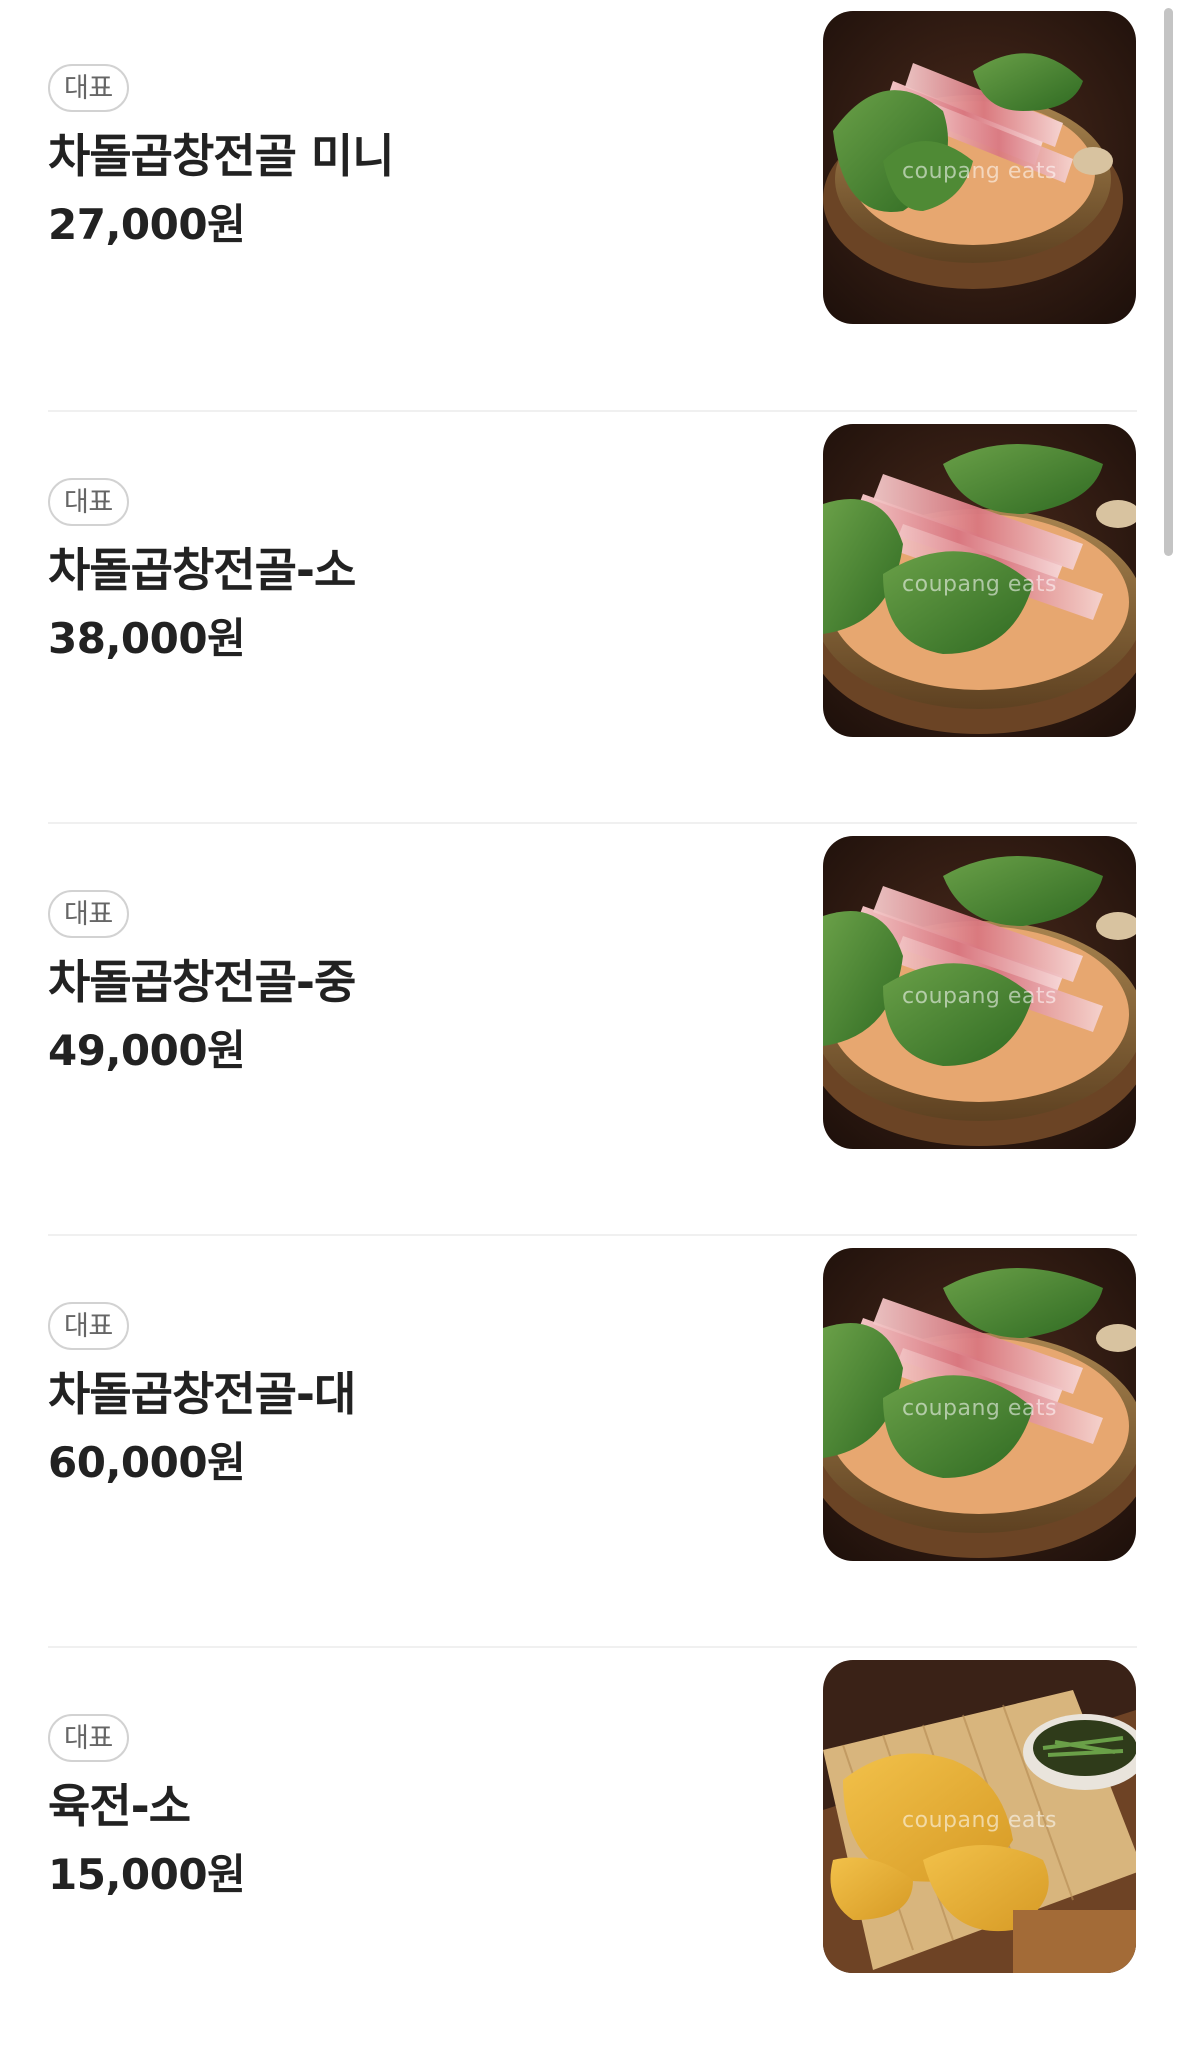 The width and height of the screenshot is (1179, 2060). Describe the element at coordinates (418, 1395) in the screenshot. I see `menu-item-info: 대표 차돌곱창전골-대 60,000원` at that location.